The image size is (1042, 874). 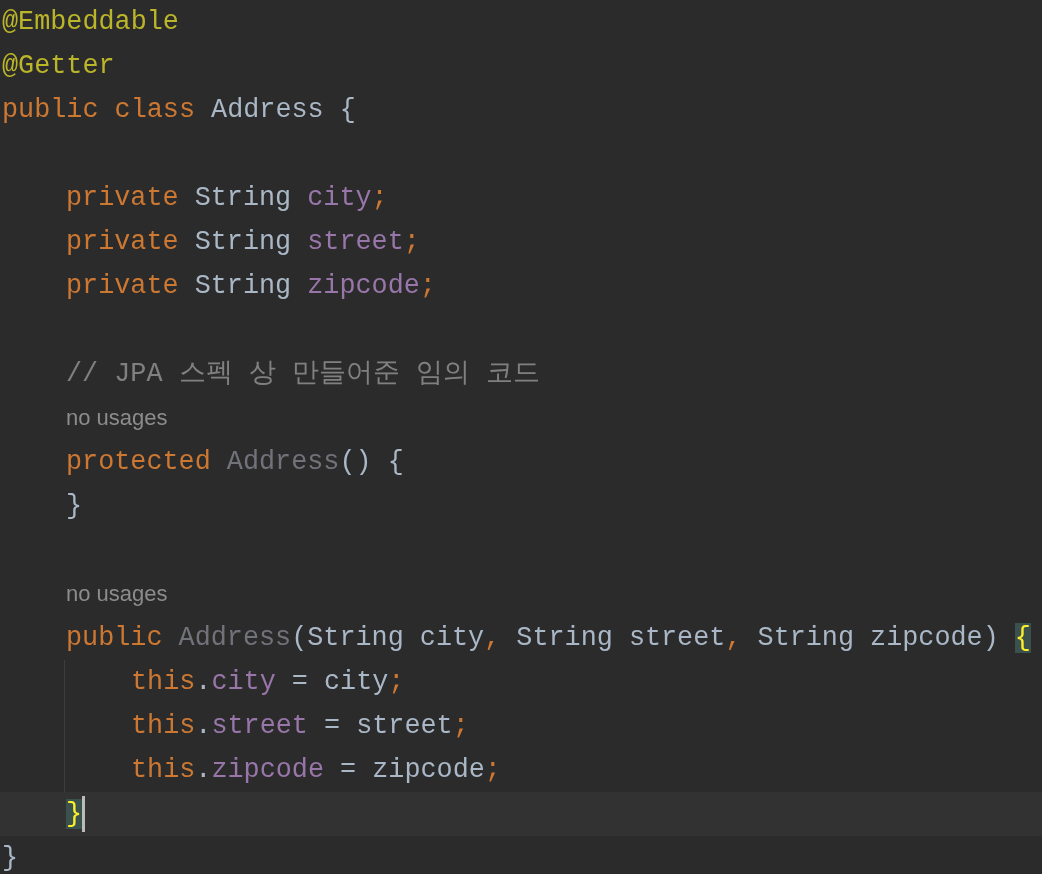 What do you see at coordinates (303, 374) in the screenshot?
I see `code-comment: // JPA 스펙 상 만들어준 임의 코드` at bounding box center [303, 374].